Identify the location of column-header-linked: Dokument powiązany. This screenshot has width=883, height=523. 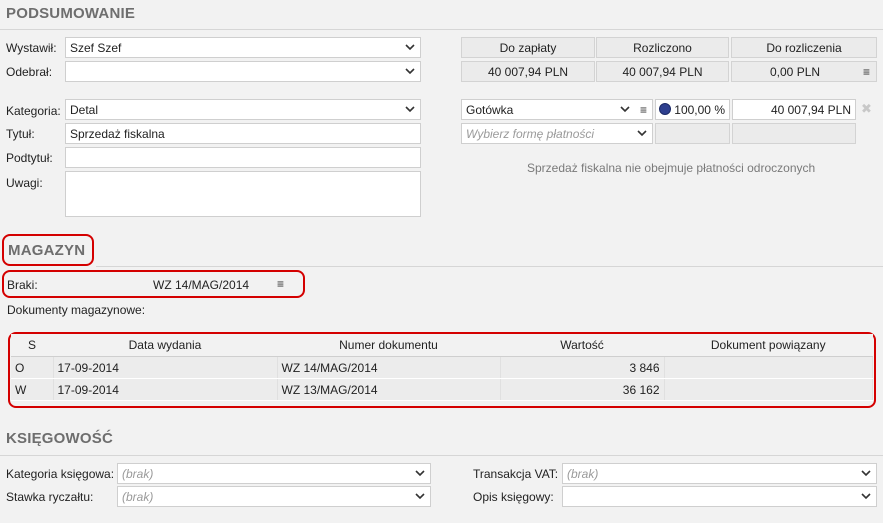
(768, 345).